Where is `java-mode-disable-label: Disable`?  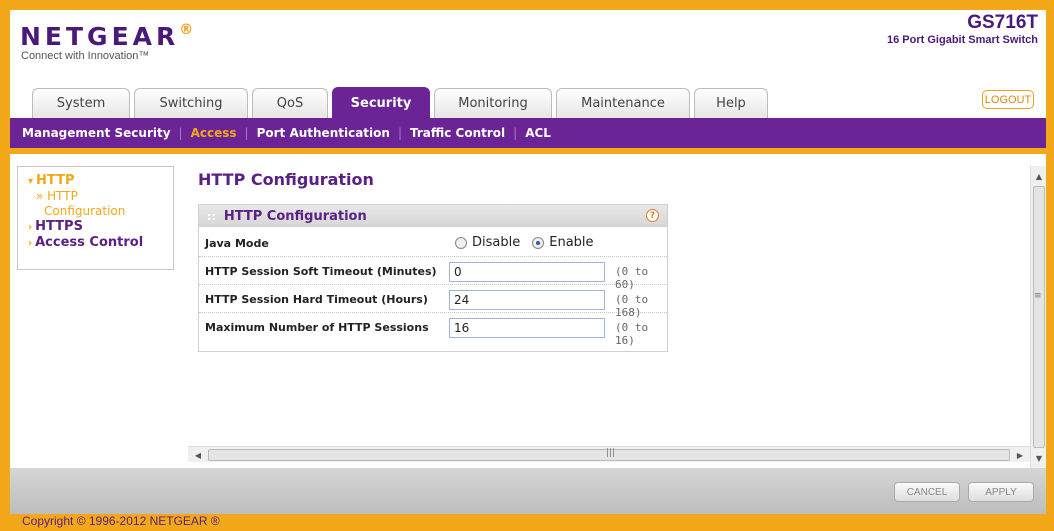
java-mode-disable-label: Disable is located at coordinates (496, 242).